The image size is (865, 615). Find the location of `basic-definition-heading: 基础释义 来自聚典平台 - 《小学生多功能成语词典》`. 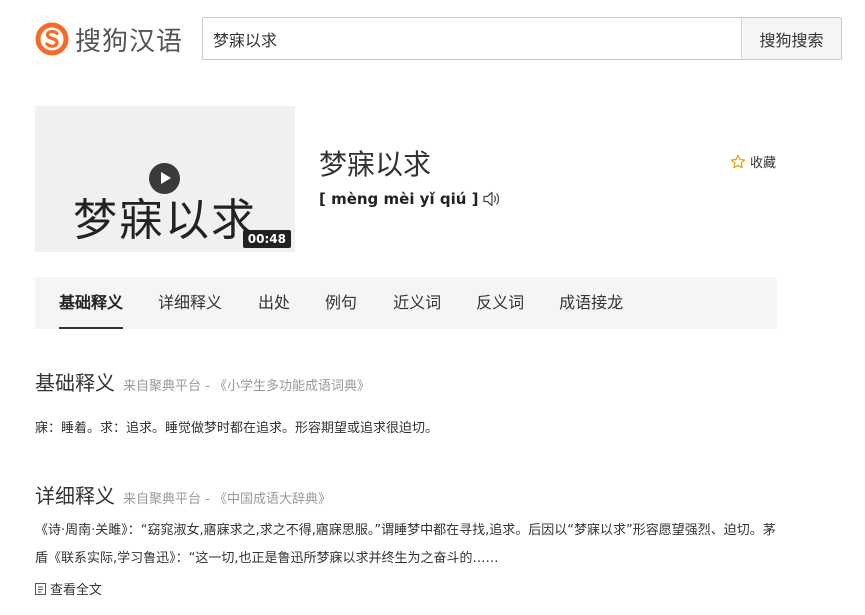

basic-definition-heading: 基础释义 来自聚典平台 - 《小学生多功能成语词典》 is located at coordinates (202, 381).